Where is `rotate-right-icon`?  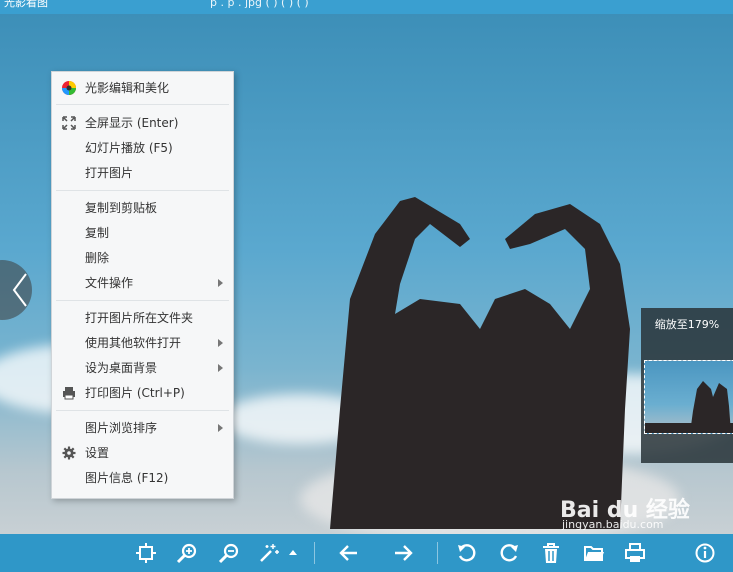
rotate-right-icon is located at coordinates (509, 553).